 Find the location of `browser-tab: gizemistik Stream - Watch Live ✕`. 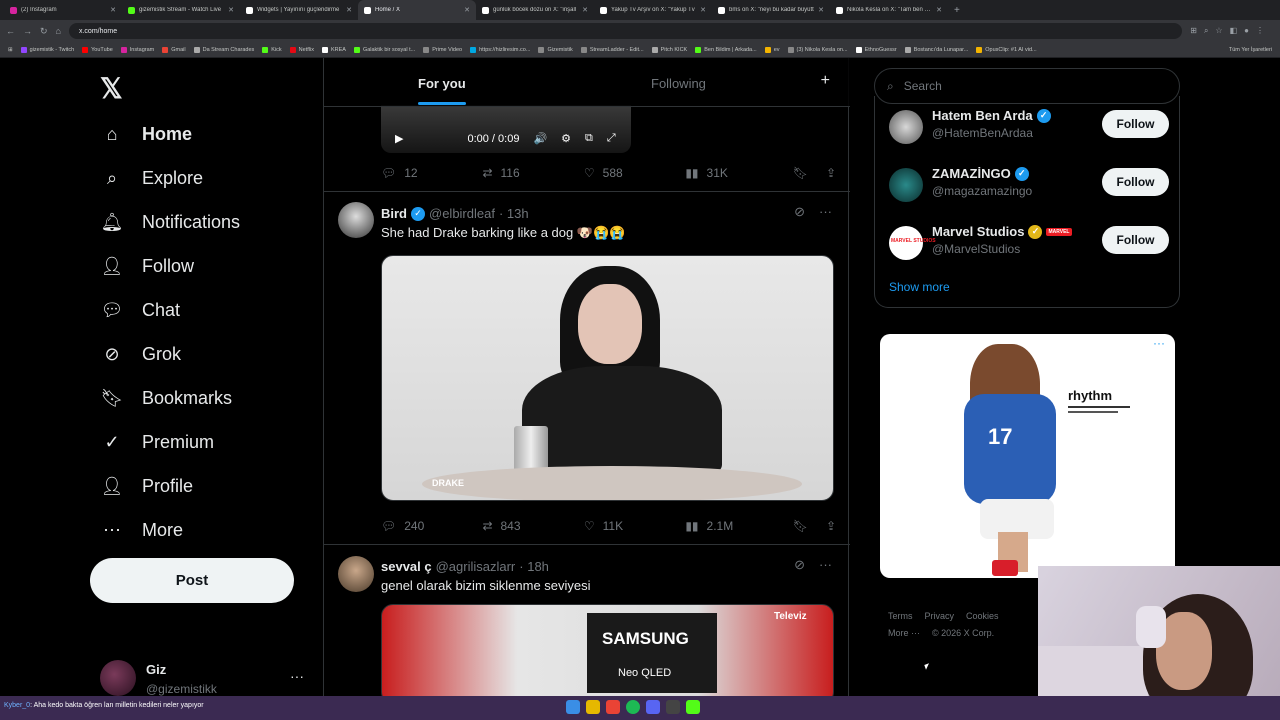

browser-tab: gizemistik Stream - Watch Live ✕ is located at coordinates (181, 10).